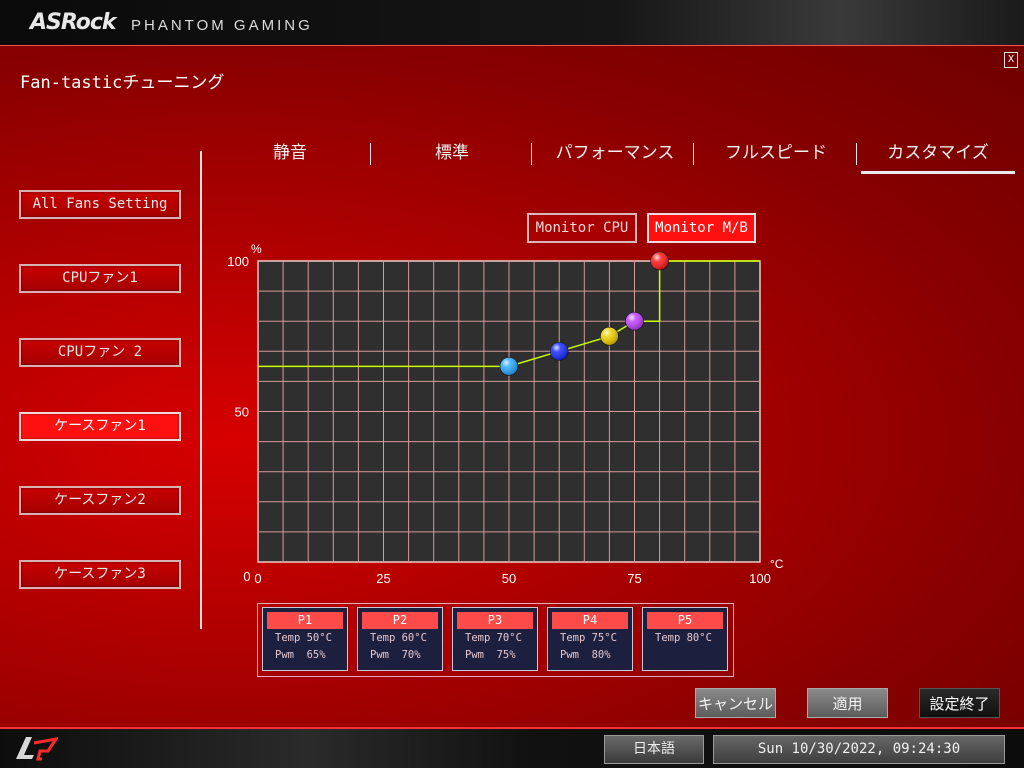 This screenshot has height=768, width=1024. What do you see at coordinates (859, 749) in the screenshot?
I see `datetime-display: Sun 10/30/2022, 09:24:30` at bounding box center [859, 749].